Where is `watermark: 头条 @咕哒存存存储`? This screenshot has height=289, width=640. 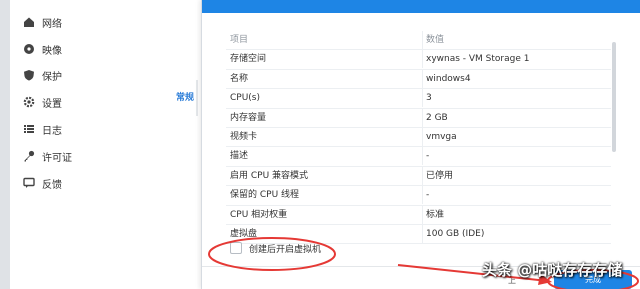 watermark: 头条 @咕哒存存存储 is located at coordinates (552, 270).